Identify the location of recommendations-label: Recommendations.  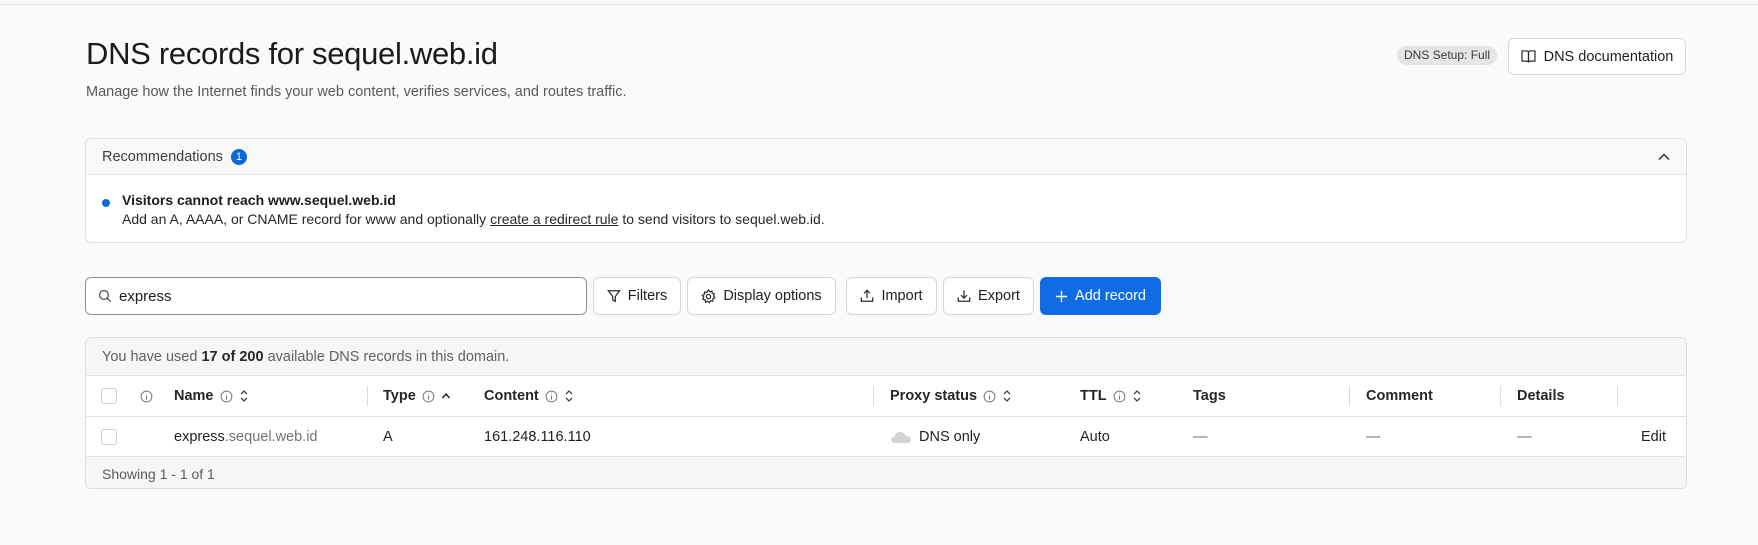
(162, 156).